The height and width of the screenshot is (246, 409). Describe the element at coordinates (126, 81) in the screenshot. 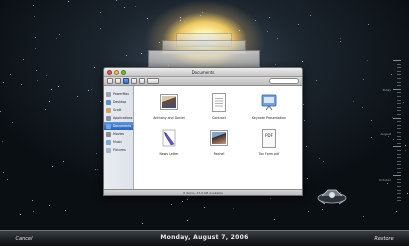

I see `icon-view-button` at that location.